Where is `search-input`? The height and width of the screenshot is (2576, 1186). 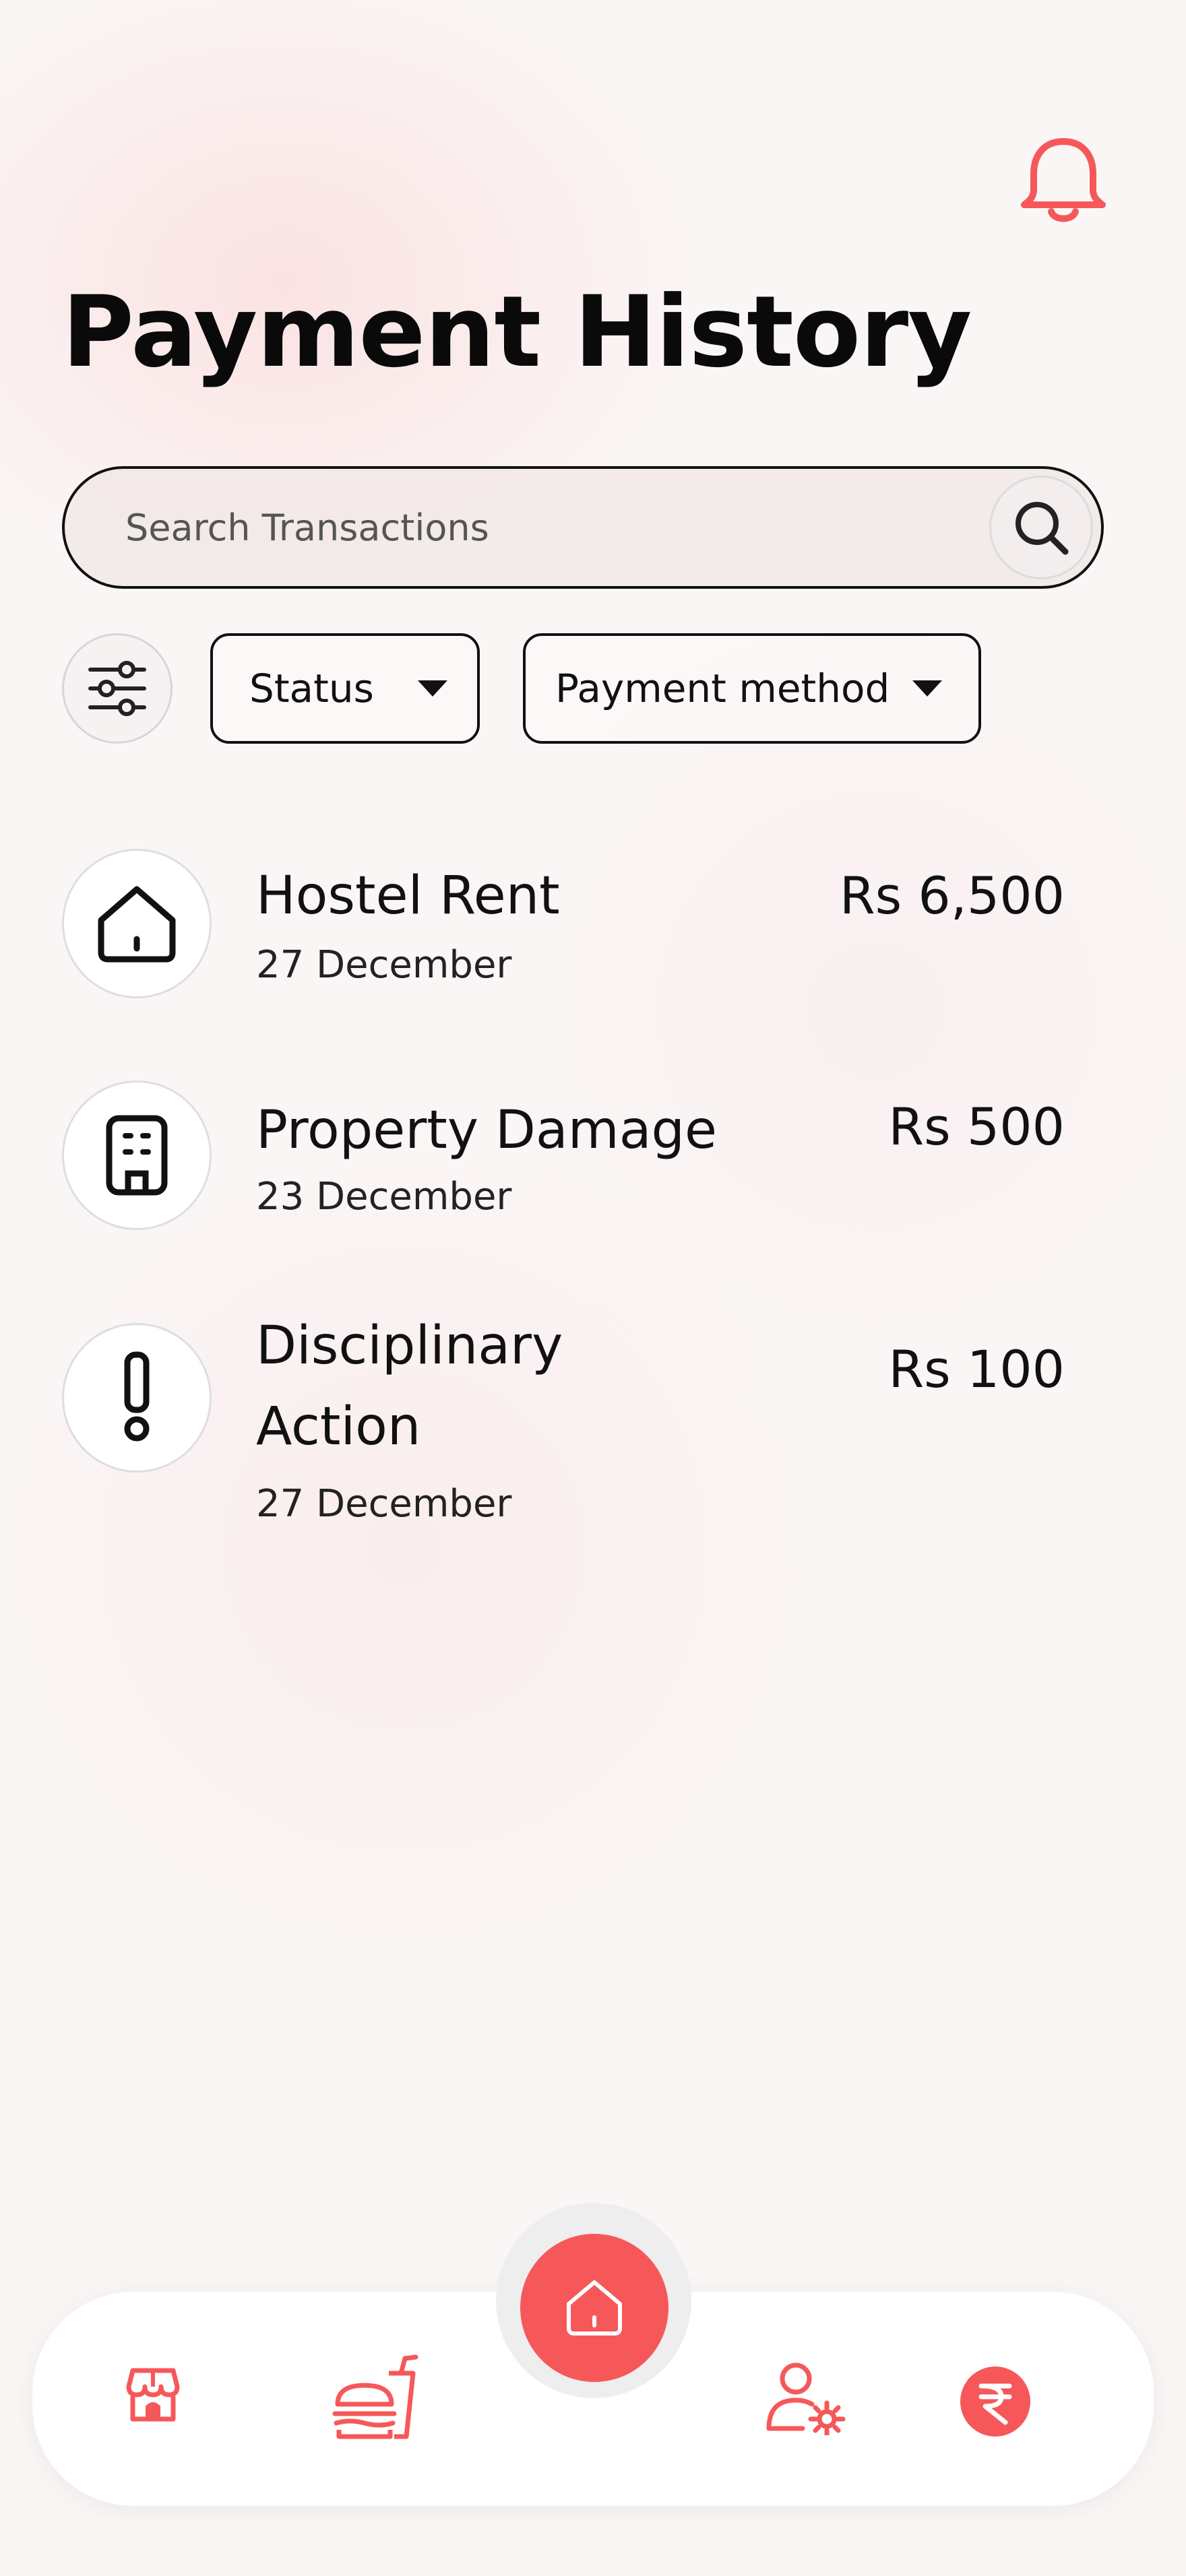
search-input is located at coordinates (536, 528).